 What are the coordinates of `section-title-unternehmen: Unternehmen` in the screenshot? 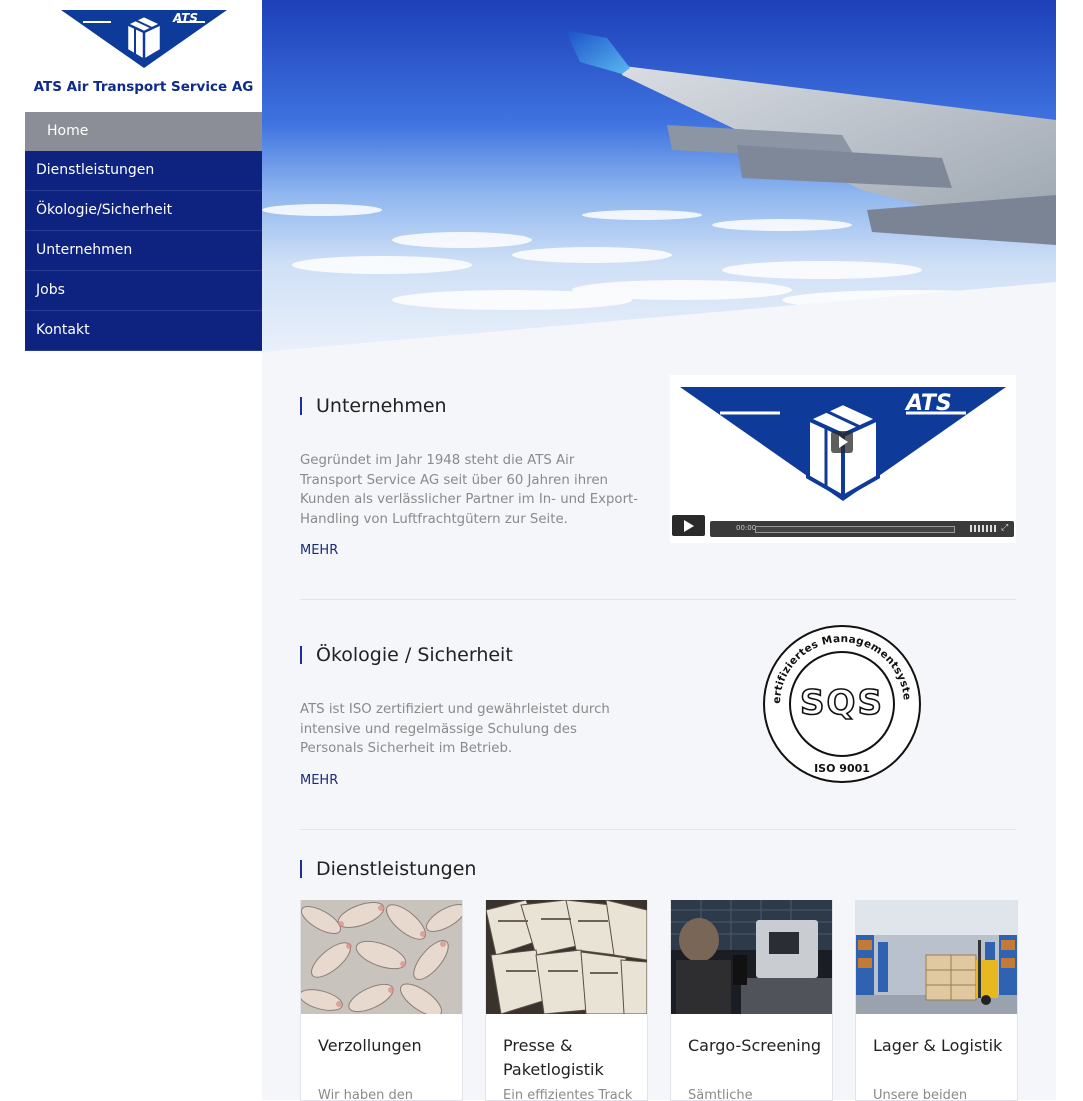 It's located at (373, 406).